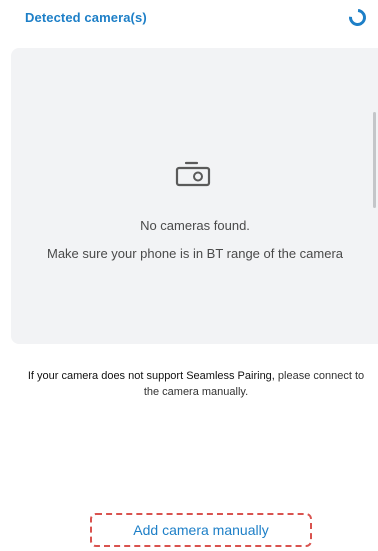  I want to click on loading-spinner-icon, so click(357, 17).